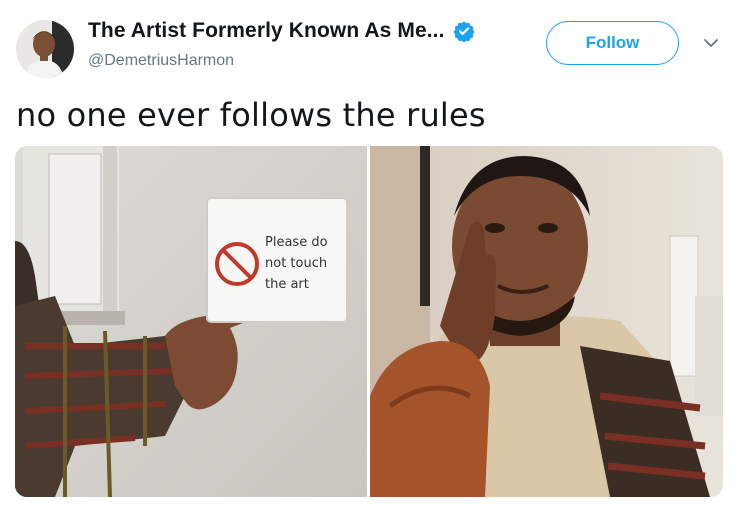 This screenshot has height=507, width=741. I want to click on follow-button: Follow, so click(612, 43).